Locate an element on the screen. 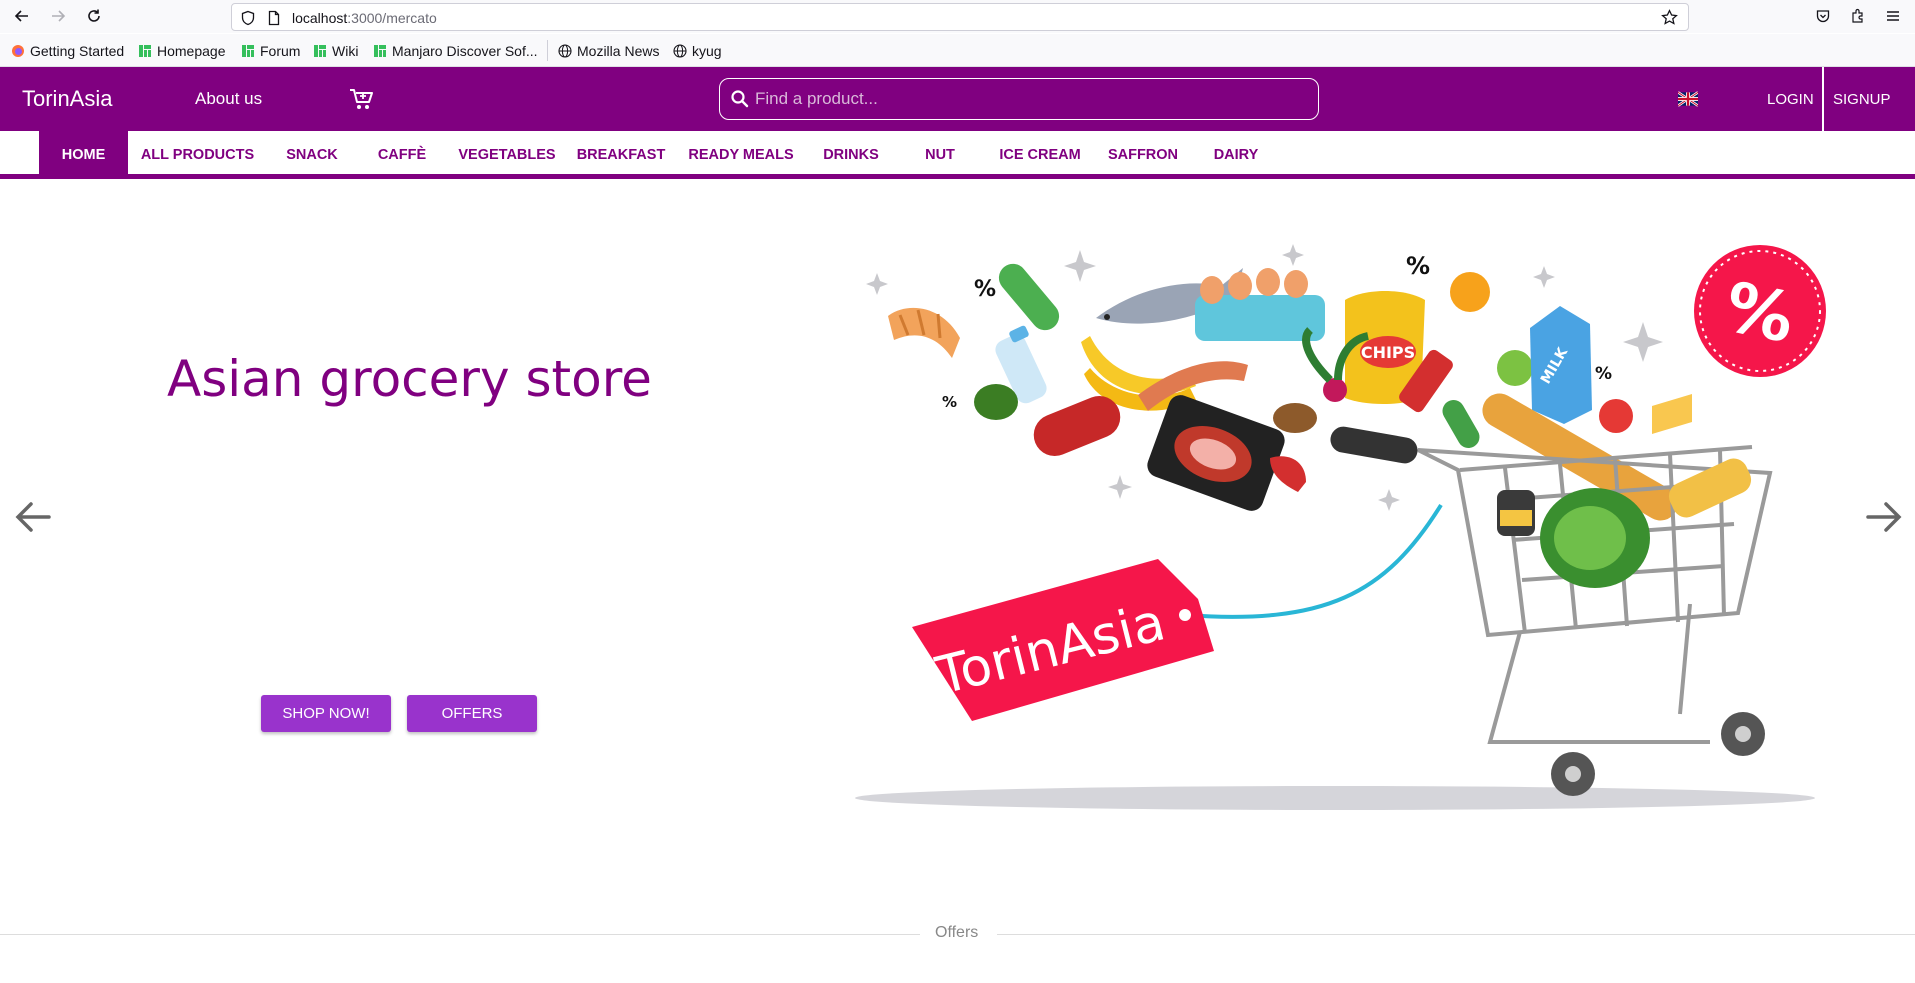 Image resolution: width=1915 pixels, height=983 pixels. bookmark-wiki: Wiki is located at coordinates (335, 51).